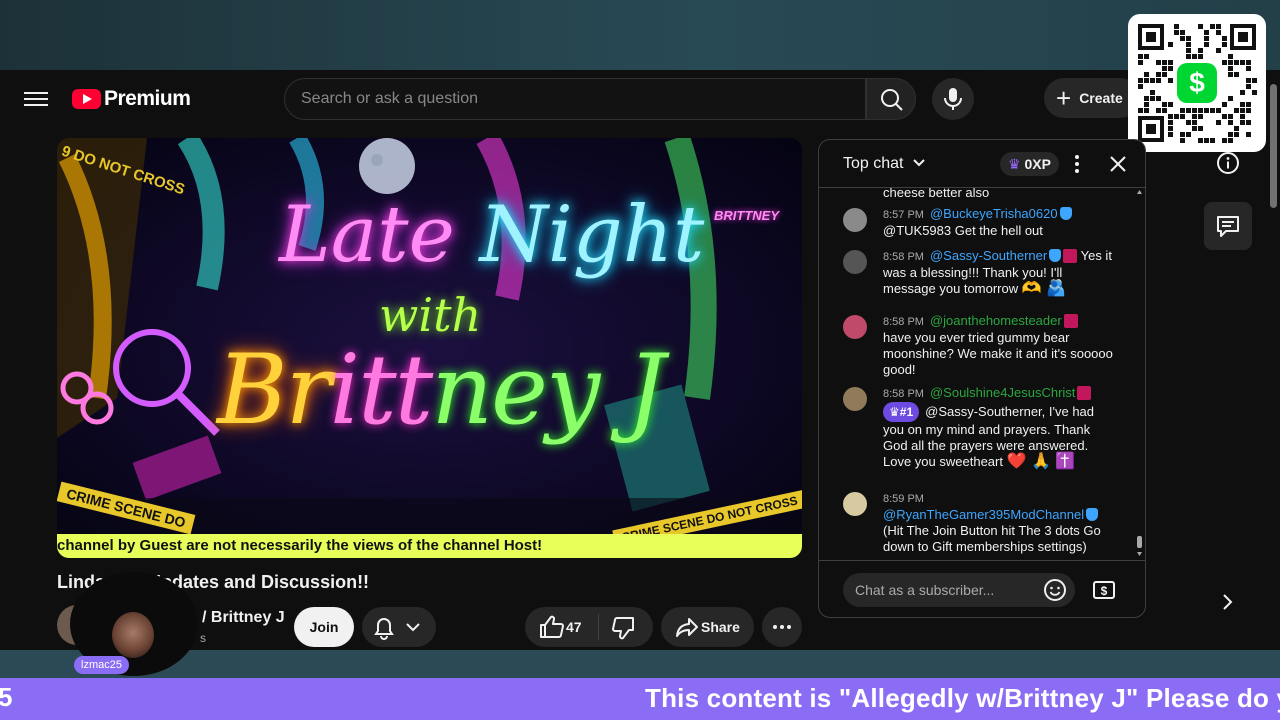 The height and width of the screenshot is (720, 1280). I want to click on search-button, so click(891, 99).